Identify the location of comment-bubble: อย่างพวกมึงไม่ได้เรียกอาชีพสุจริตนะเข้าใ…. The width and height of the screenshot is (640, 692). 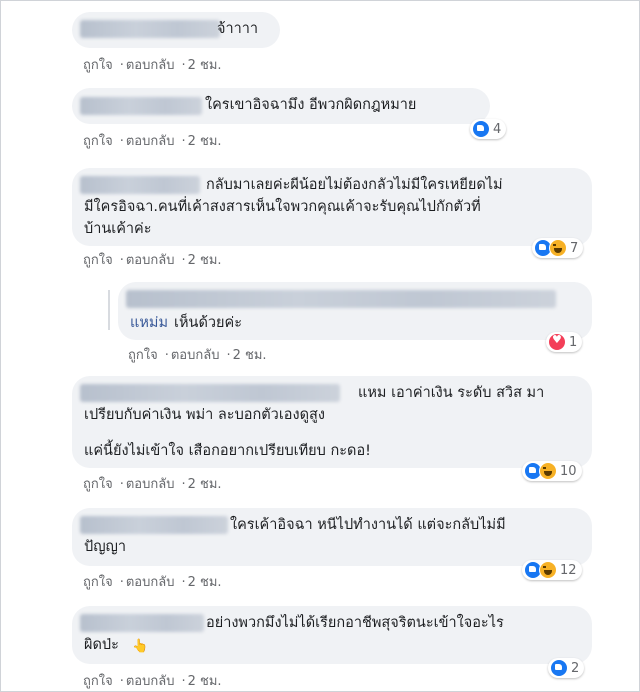
(332, 635).